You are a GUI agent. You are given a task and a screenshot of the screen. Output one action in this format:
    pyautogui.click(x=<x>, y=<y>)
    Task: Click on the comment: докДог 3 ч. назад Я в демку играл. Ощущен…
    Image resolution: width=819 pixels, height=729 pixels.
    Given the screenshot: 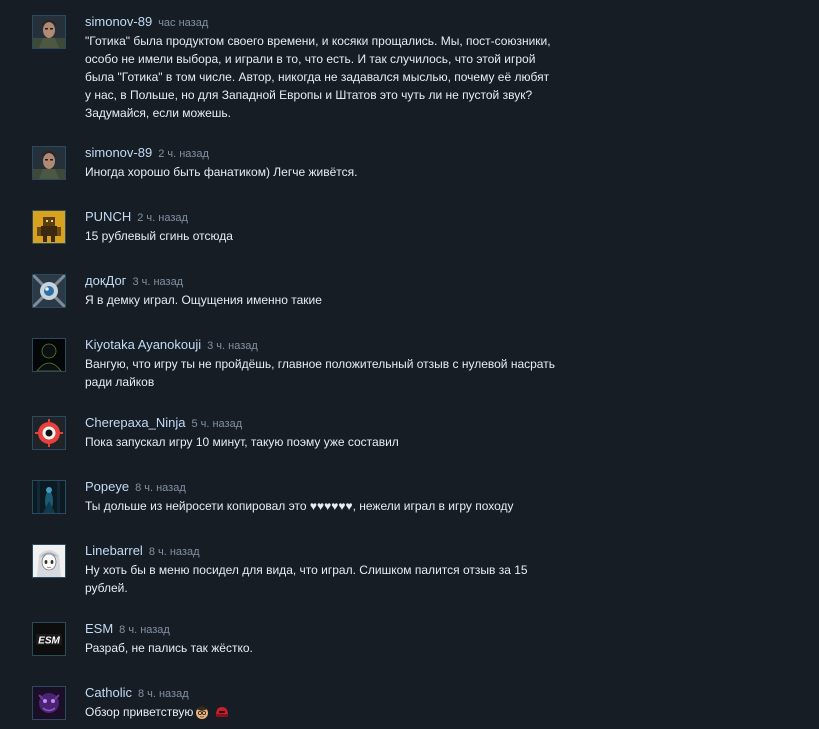 What is the action you would take?
    pyautogui.click(x=312, y=291)
    